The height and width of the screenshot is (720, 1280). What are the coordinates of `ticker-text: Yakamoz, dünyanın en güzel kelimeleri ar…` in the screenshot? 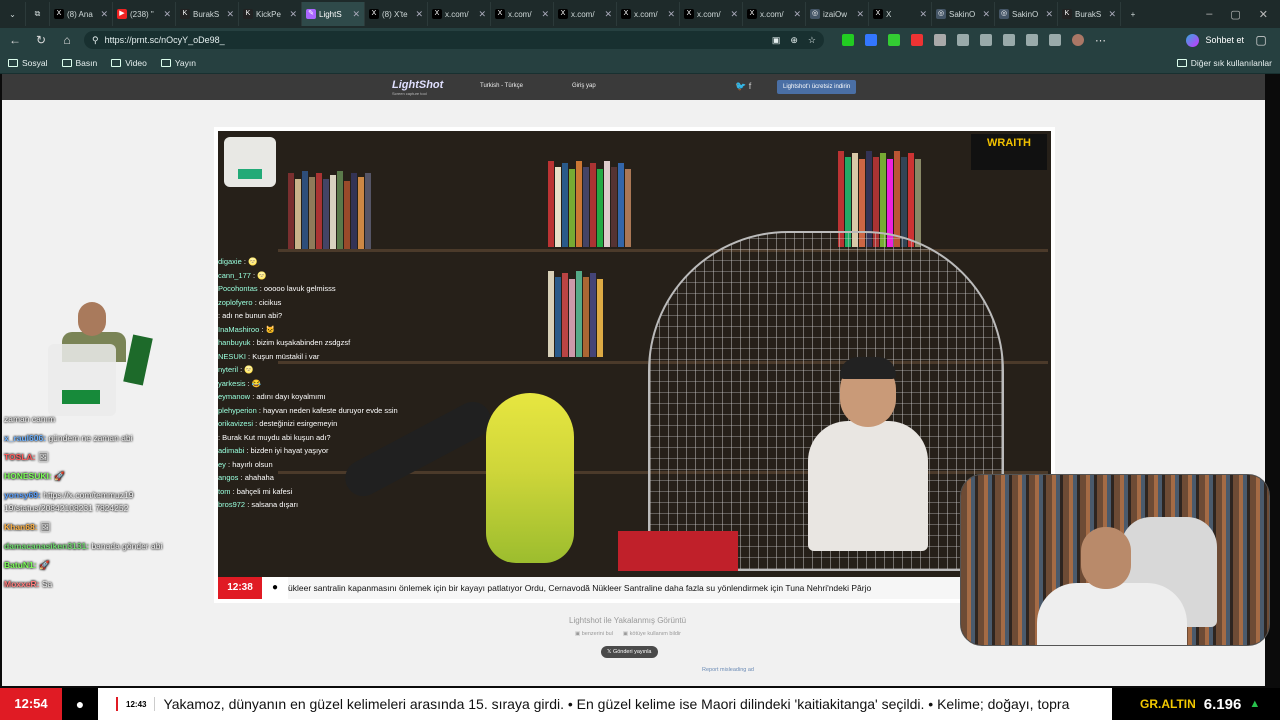 It's located at (616, 704).